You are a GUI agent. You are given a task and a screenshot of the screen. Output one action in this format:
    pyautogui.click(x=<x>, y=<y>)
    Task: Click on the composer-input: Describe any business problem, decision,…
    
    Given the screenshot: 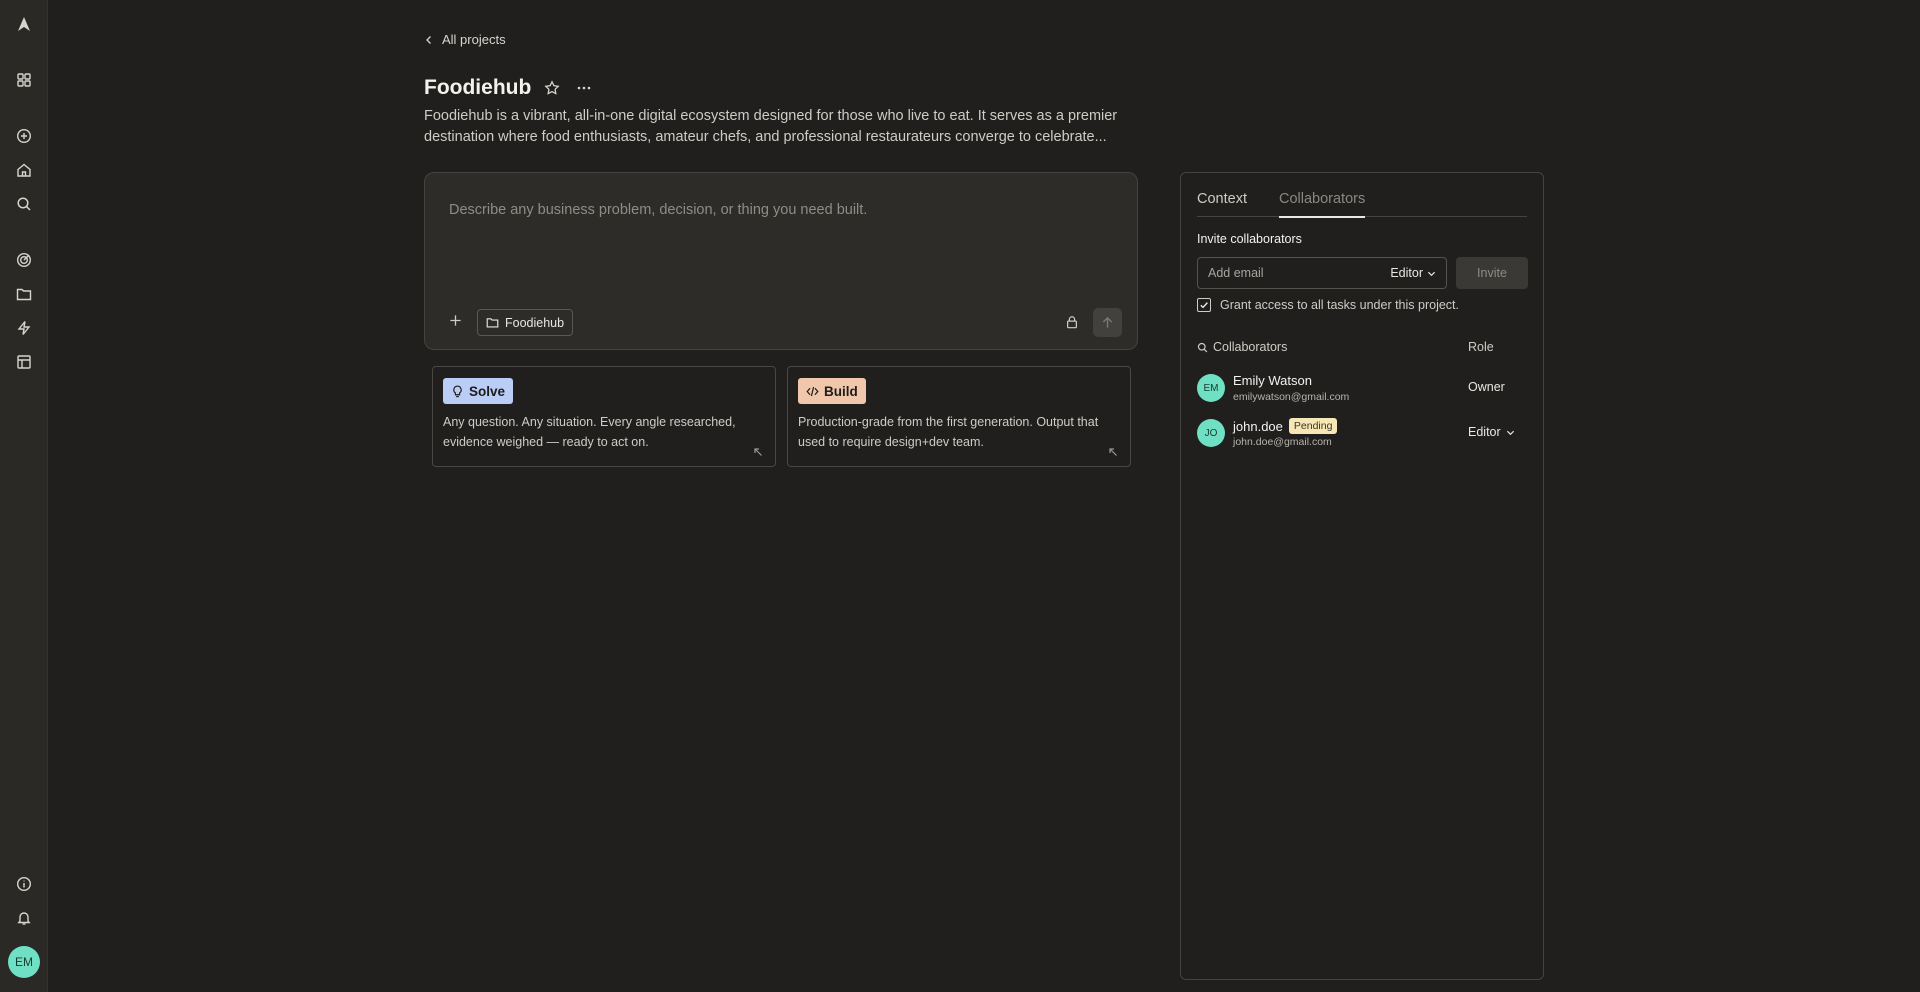 What is the action you would take?
    pyautogui.click(x=658, y=210)
    